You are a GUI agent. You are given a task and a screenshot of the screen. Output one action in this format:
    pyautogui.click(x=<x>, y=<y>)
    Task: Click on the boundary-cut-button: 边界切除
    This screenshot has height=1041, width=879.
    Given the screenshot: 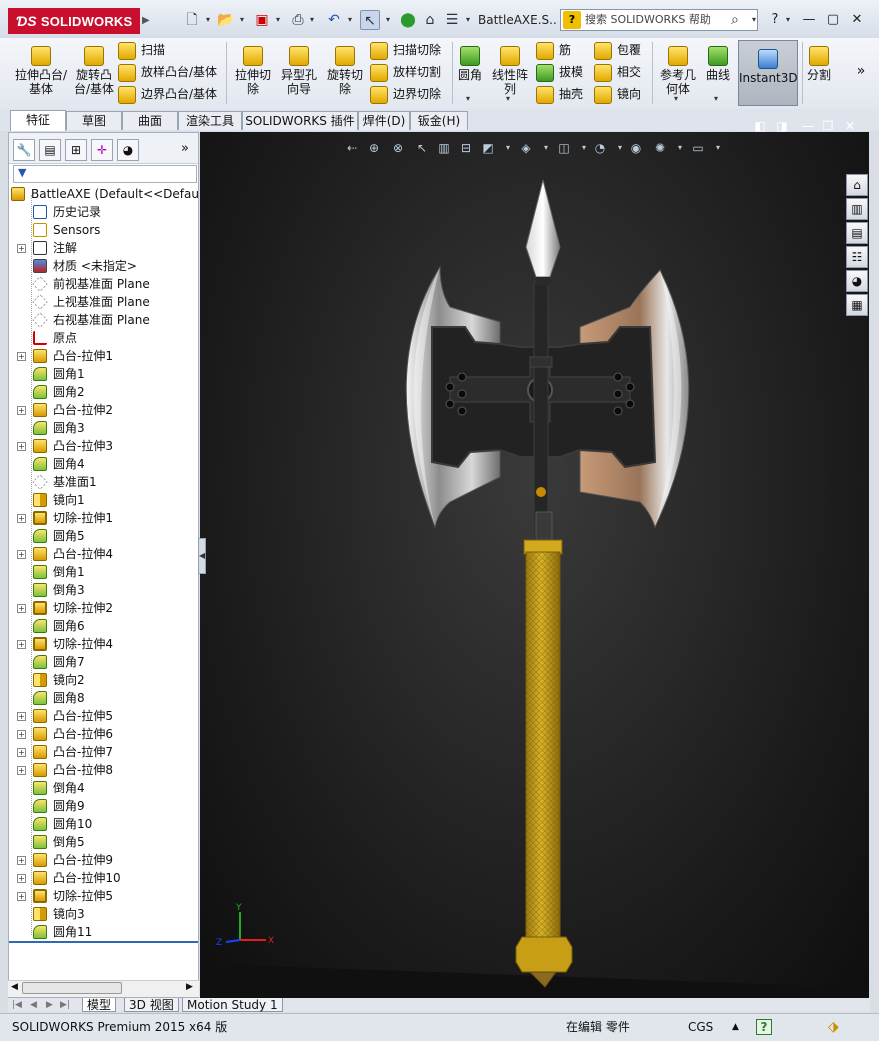 What is the action you would take?
    pyautogui.click(x=405, y=94)
    